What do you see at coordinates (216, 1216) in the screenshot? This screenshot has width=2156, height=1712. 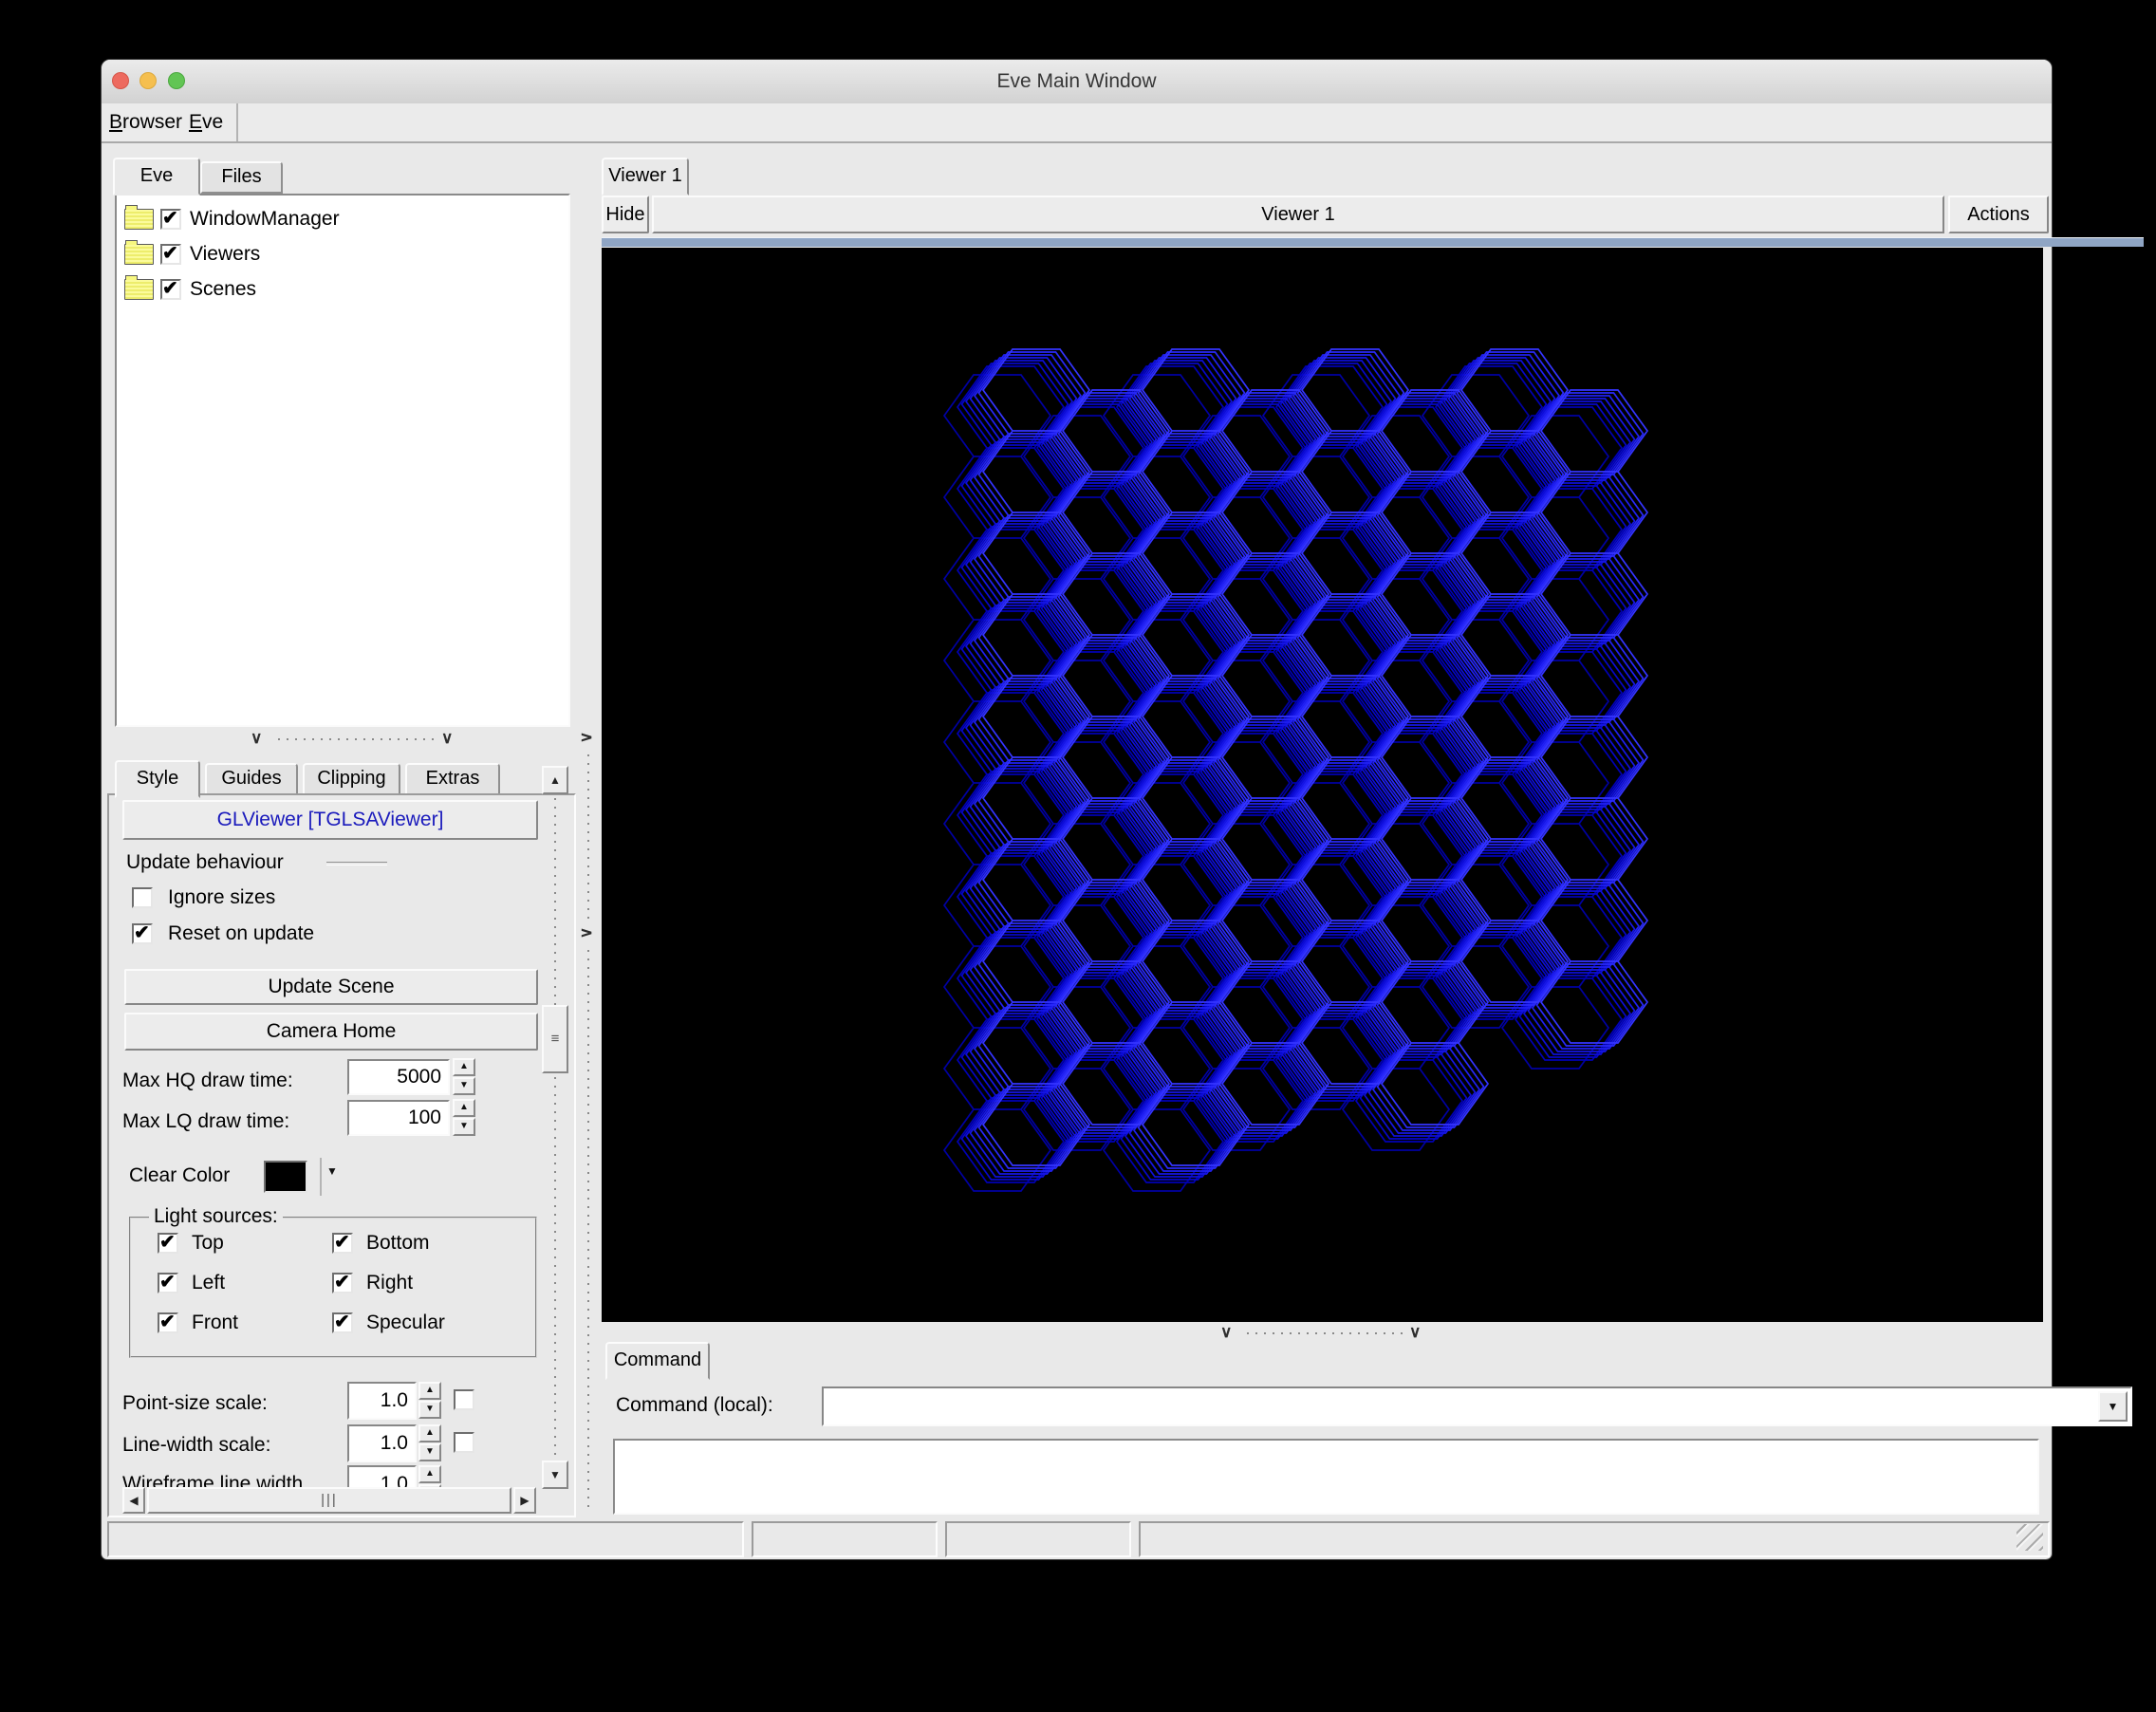 I see `light-sources-title: Light sources:` at bounding box center [216, 1216].